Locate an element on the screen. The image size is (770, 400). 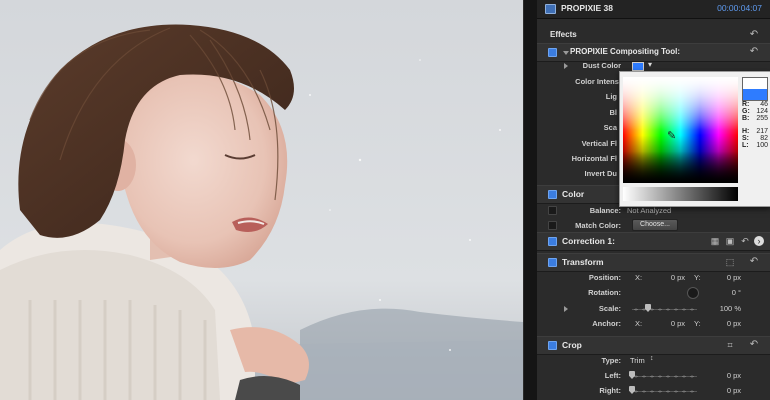
grayscale-ramp is located at coordinates (680, 194).